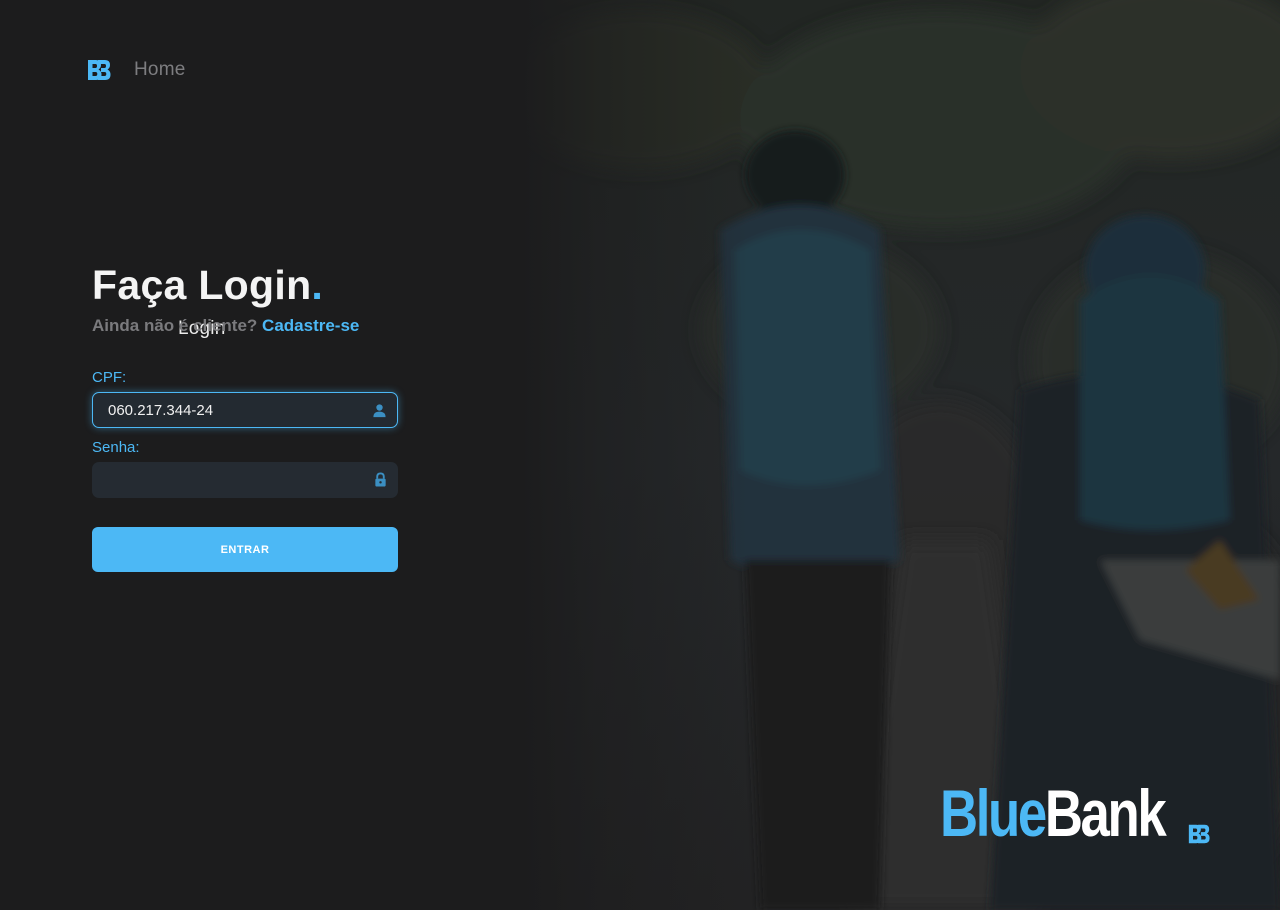 This screenshot has height=910, width=1280. Describe the element at coordinates (380, 479) in the screenshot. I see `lock-icon` at that location.